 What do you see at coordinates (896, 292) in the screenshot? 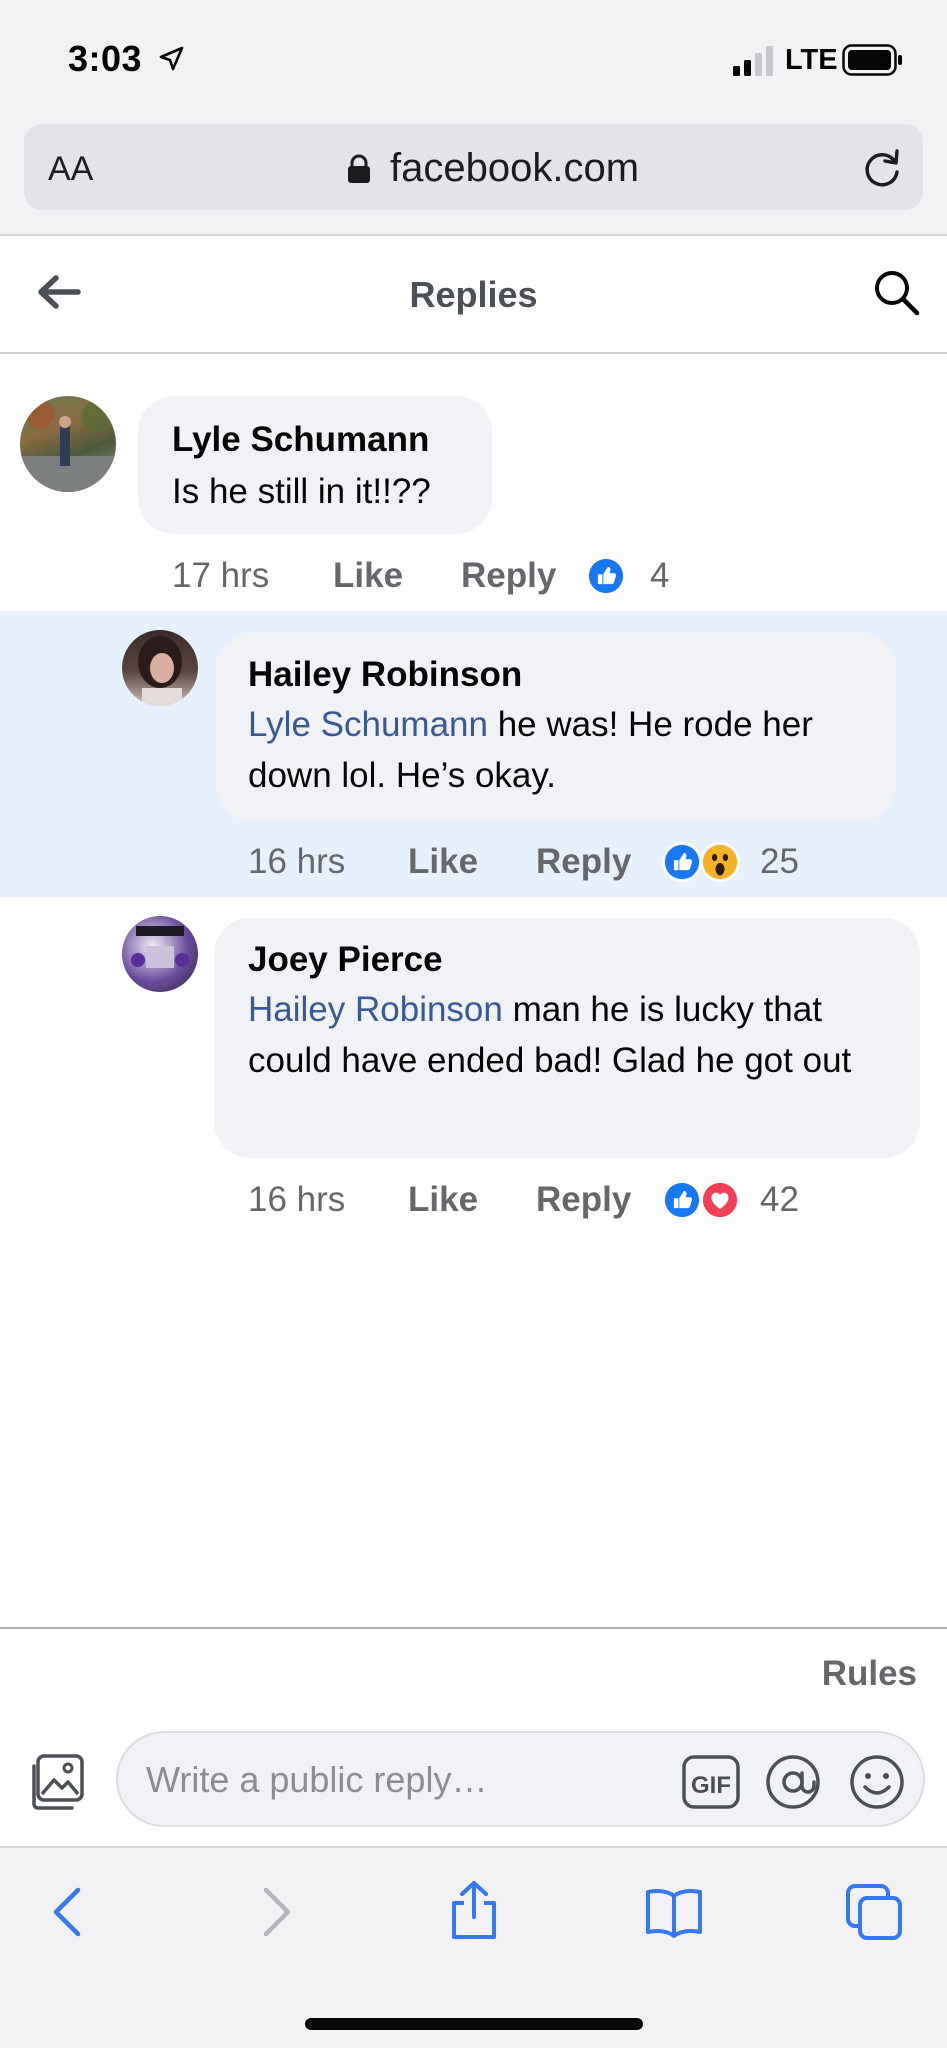
I see `search-icon` at bounding box center [896, 292].